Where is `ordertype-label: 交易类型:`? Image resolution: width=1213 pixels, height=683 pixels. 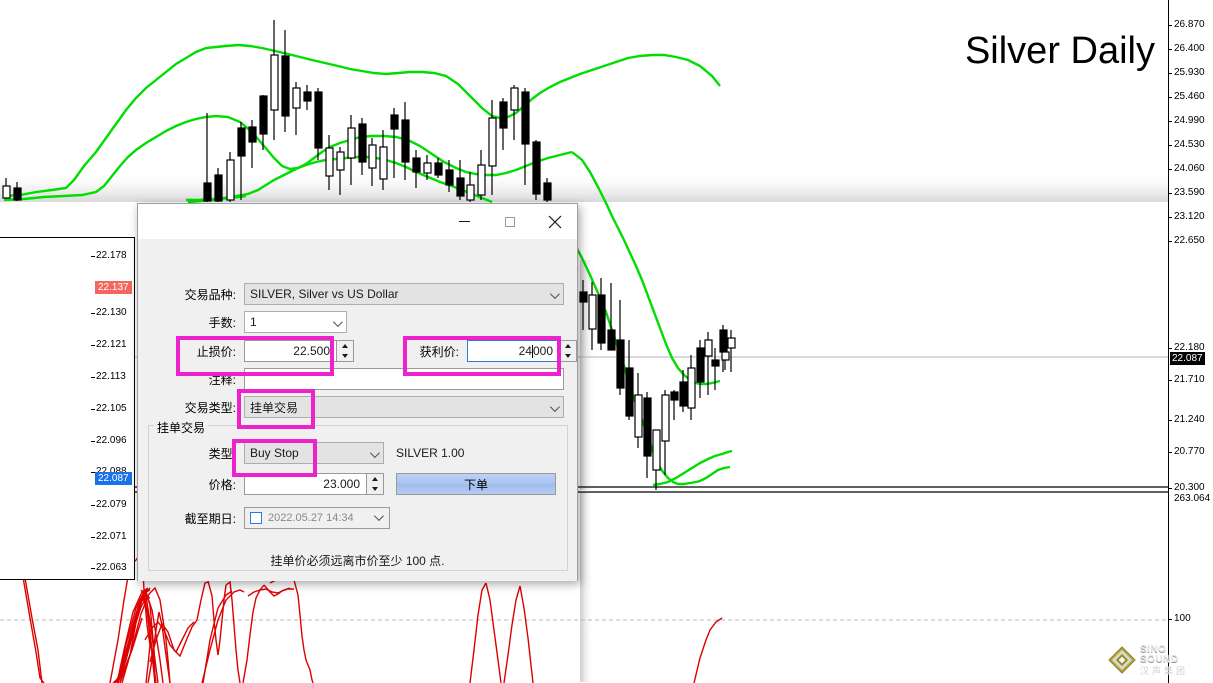 ordertype-label: 交易类型: is located at coordinates (210, 407).